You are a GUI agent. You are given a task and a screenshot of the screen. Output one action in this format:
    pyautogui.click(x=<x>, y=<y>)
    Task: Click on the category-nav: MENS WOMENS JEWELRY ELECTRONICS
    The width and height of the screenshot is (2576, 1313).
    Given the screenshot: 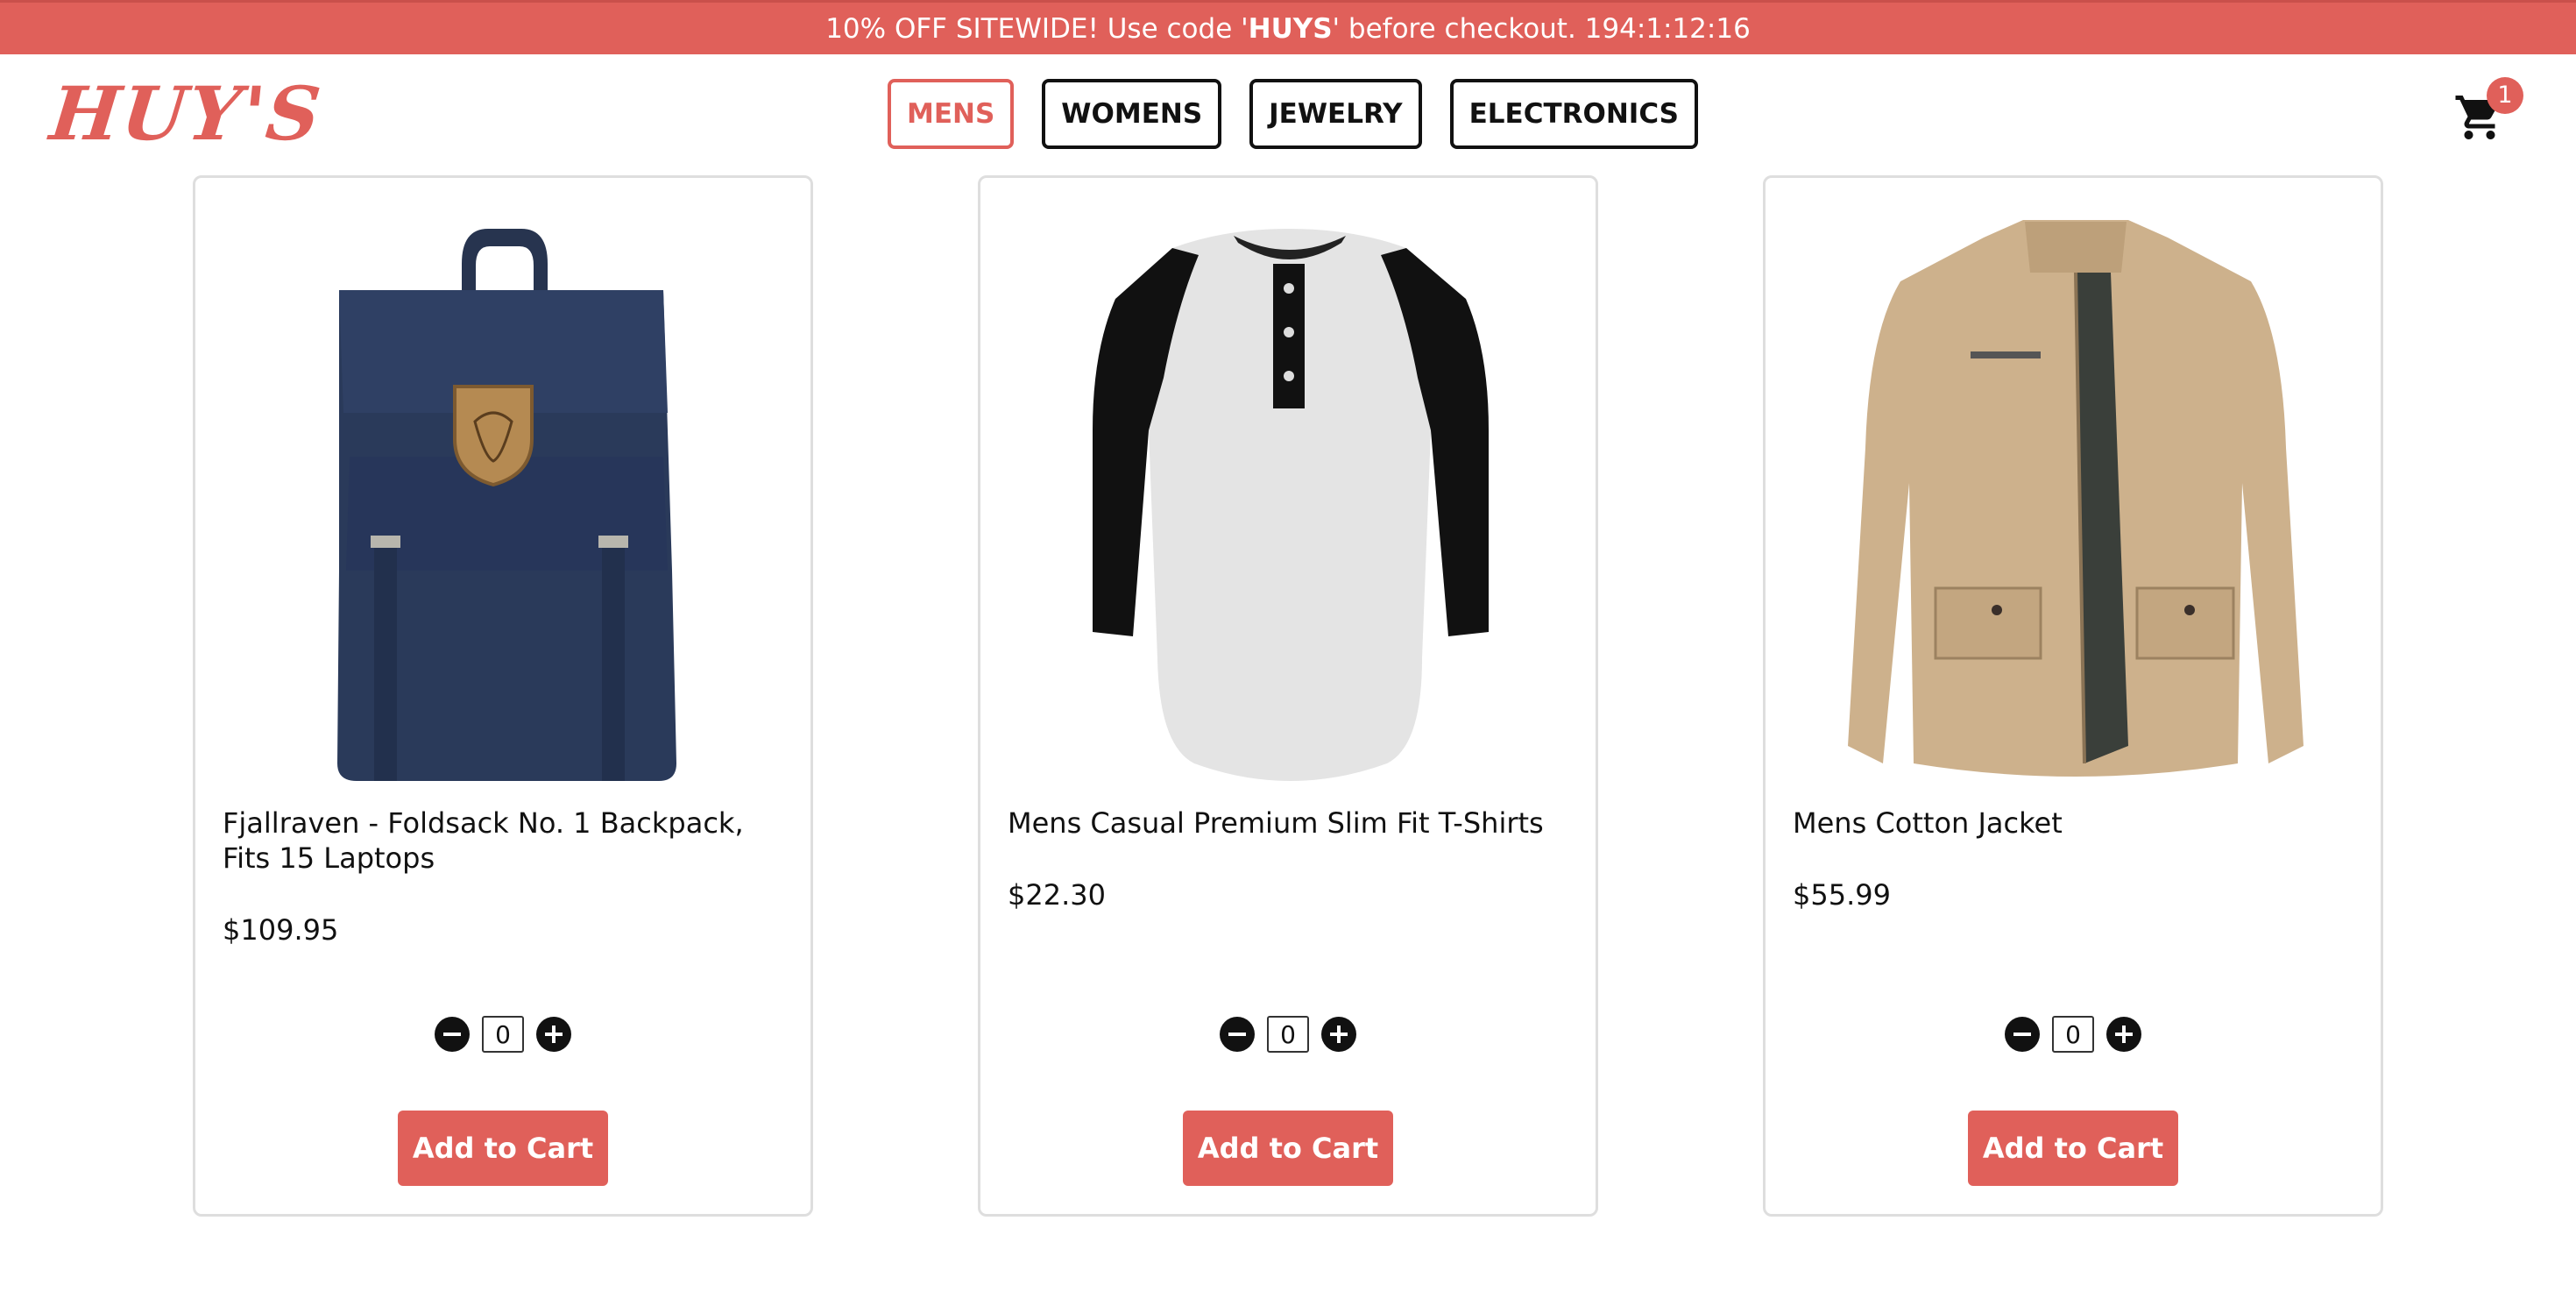 What is the action you would take?
    pyautogui.click(x=1293, y=114)
    